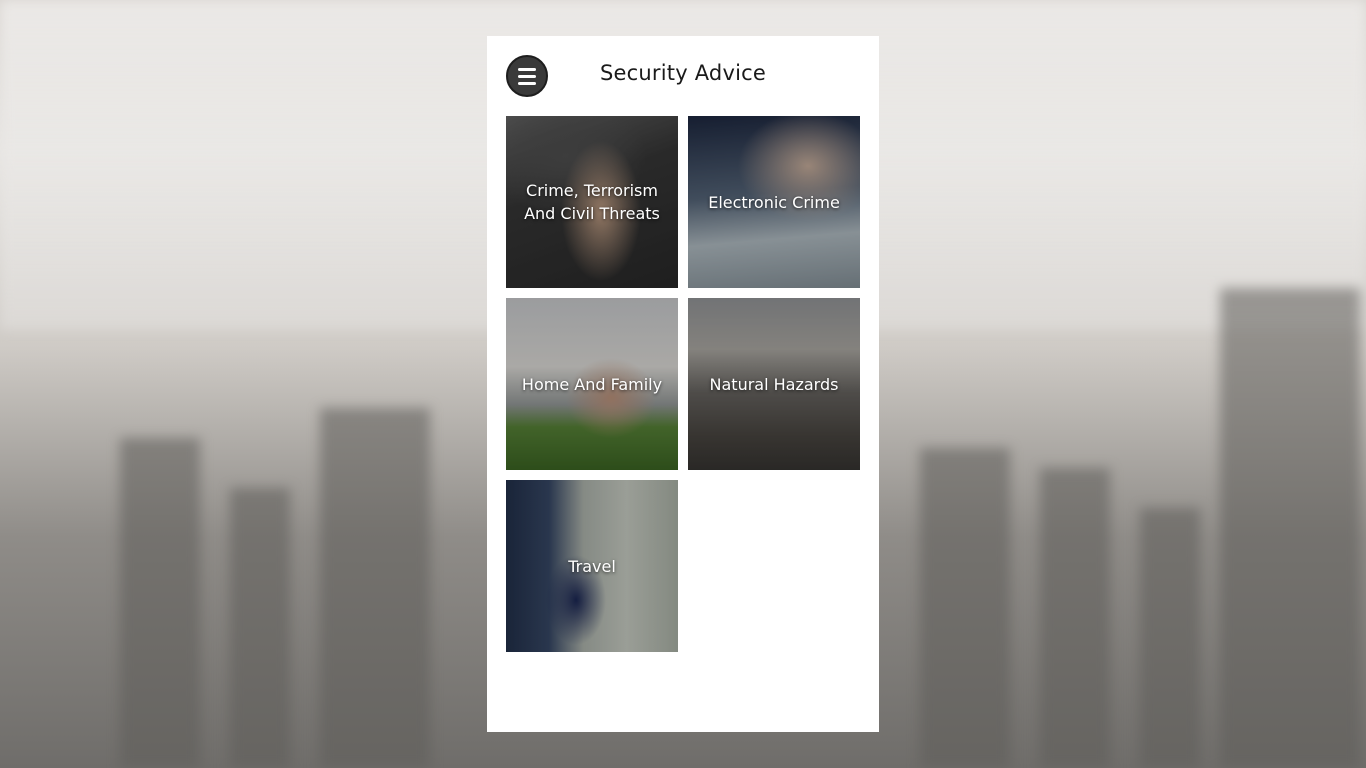  I want to click on tile-label: Crime, Terrorism And Civil Threats, so click(592, 202).